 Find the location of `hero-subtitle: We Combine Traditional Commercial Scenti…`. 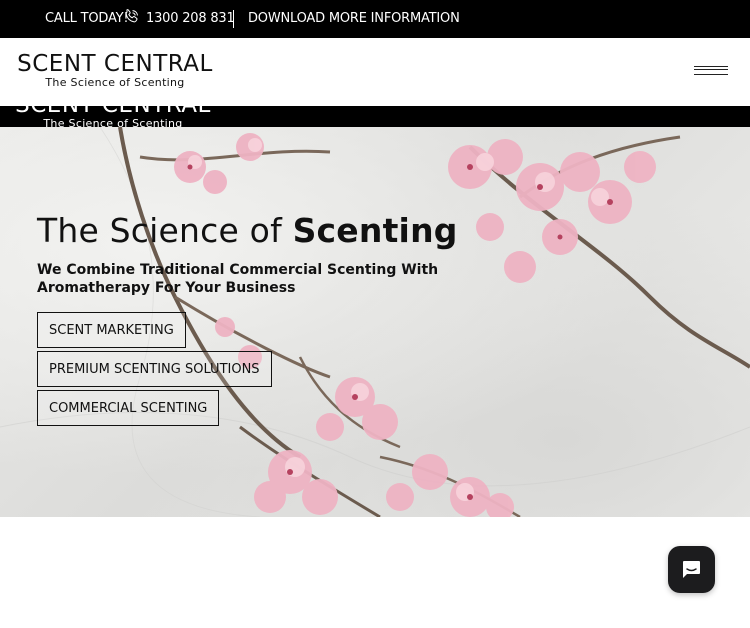

hero-subtitle: We Combine Traditional Commercial Scenti… is located at coordinates (238, 279).